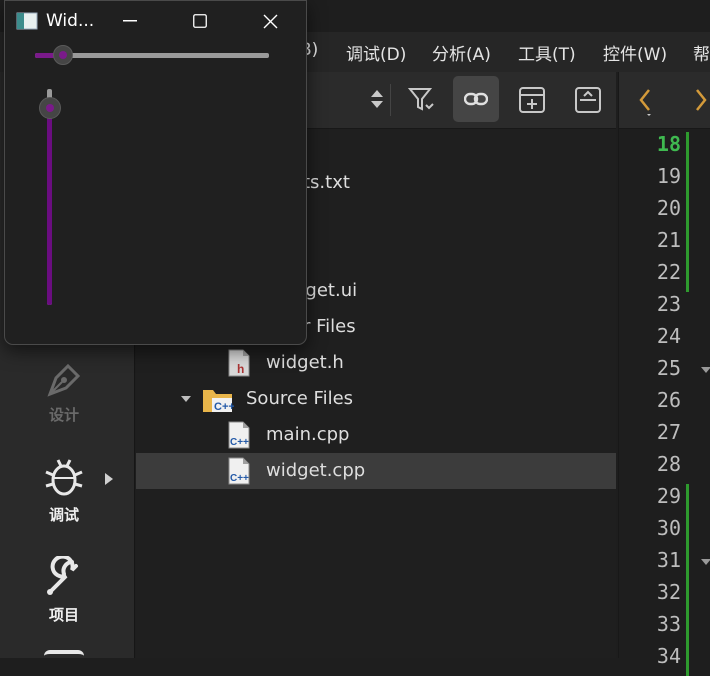 This screenshot has width=710, height=676. I want to click on minimize-icon, so click(130, 21).